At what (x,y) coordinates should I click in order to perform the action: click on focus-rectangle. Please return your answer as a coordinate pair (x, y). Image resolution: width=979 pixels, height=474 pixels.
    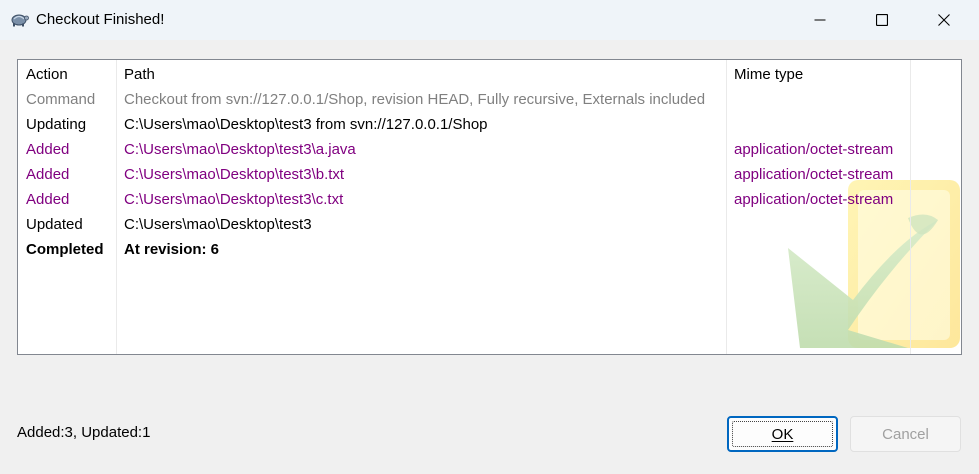
    Looking at the image, I should click on (782, 434).